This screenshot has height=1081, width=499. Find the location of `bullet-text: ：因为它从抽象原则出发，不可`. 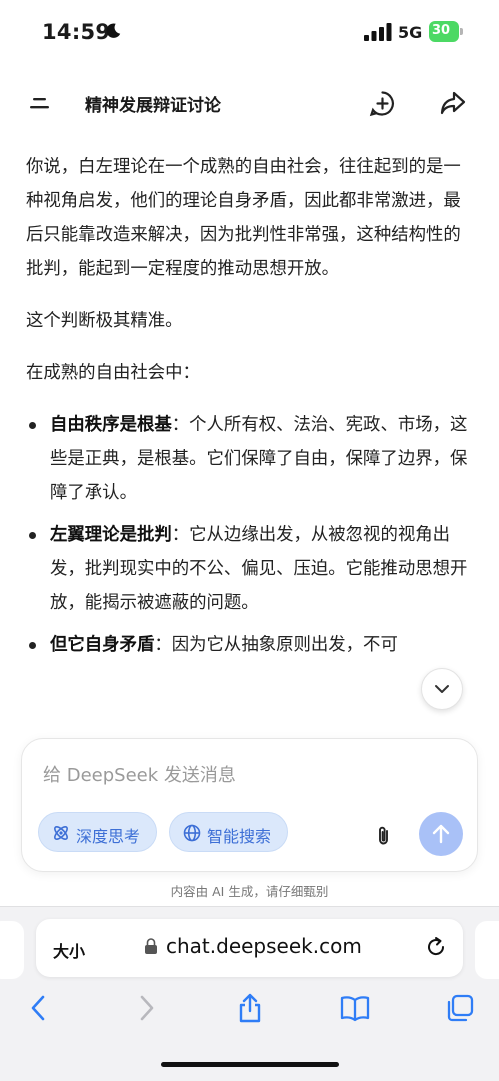

bullet-text: ：因为它从抽象原则出发，不可 is located at coordinates (276, 645).